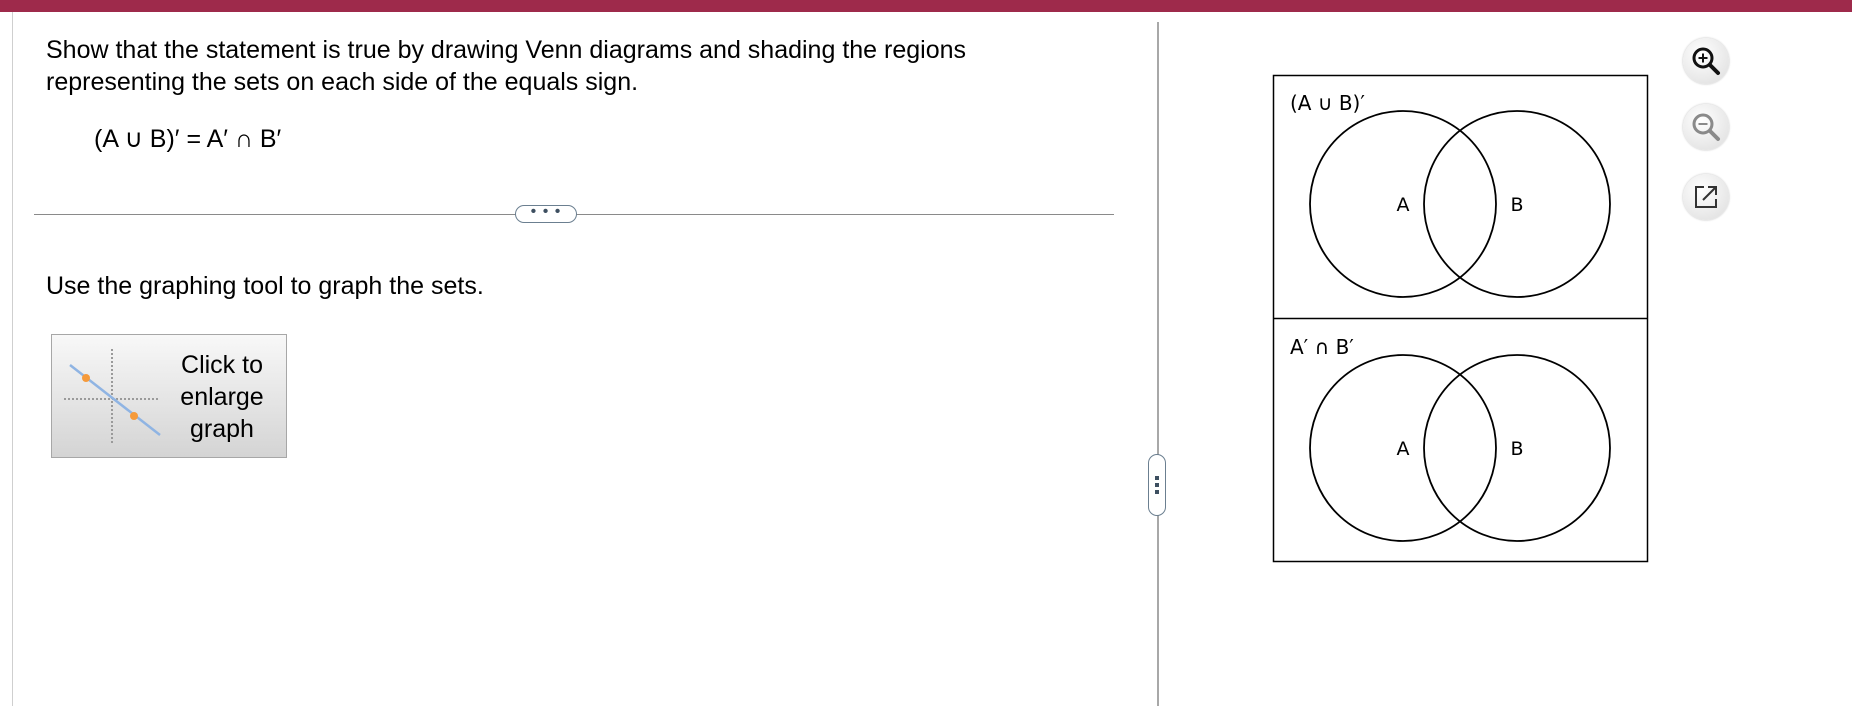 Image resolution: width=1852 pixels, height=706 pixels. What do you see at coordinates (169, 396) in the screenshot?
I see `enlarge-graph-button: Click to enlarge graph` at bounding box center [169, 396].